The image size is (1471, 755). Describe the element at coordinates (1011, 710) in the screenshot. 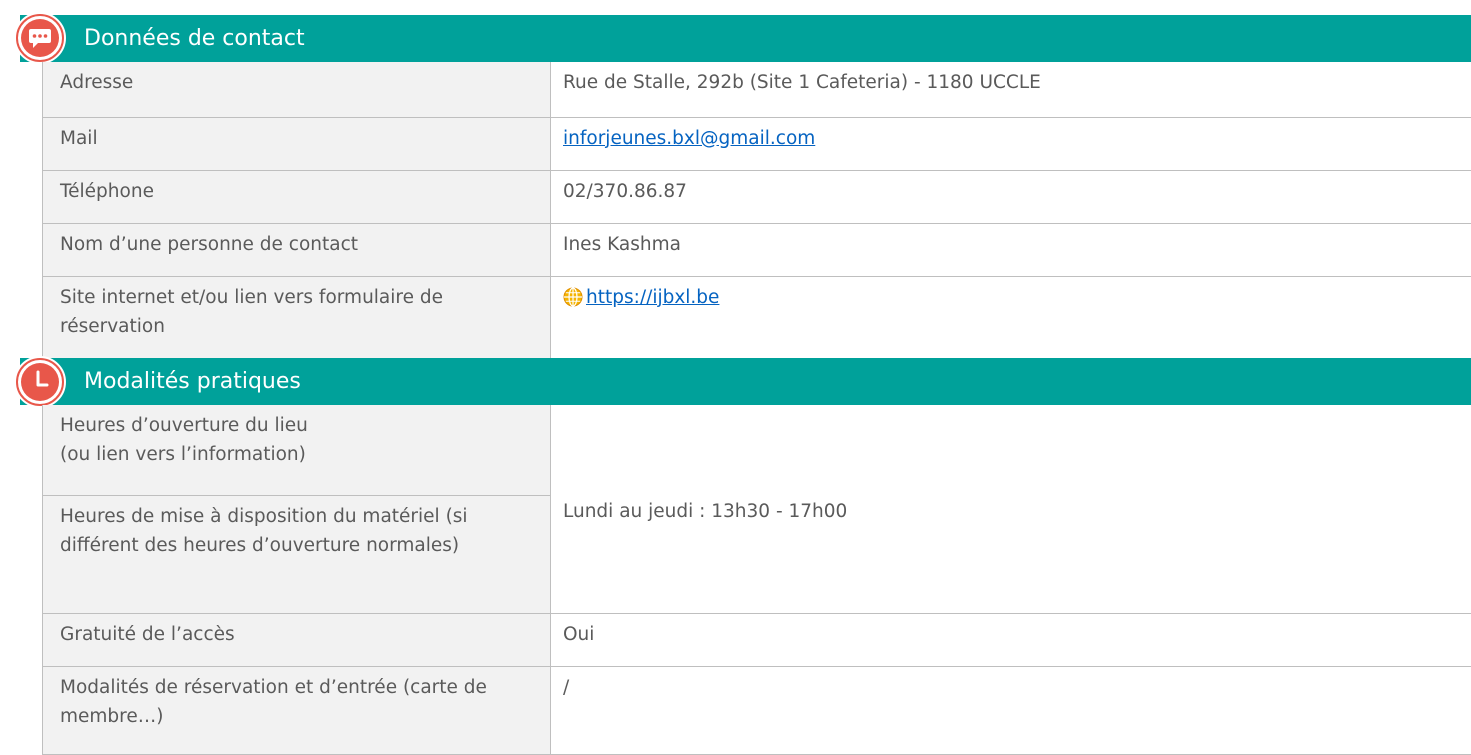

I see `reservation-value: /` at that location.